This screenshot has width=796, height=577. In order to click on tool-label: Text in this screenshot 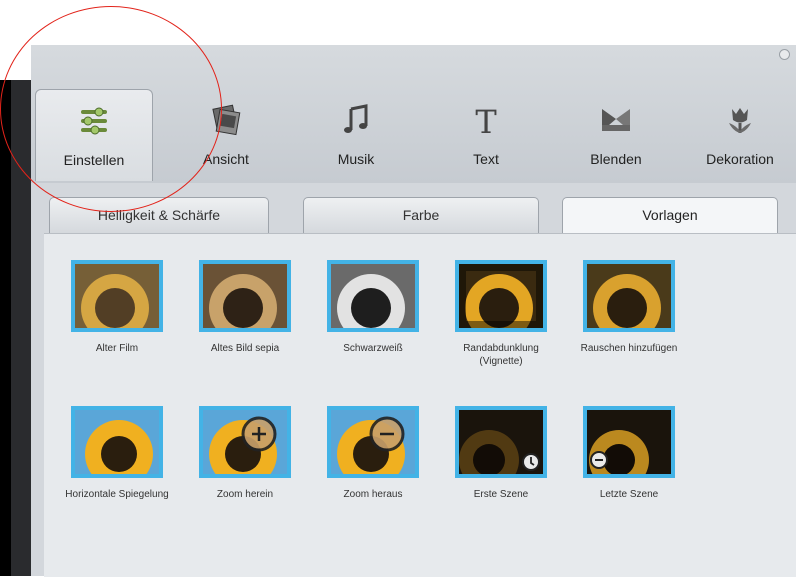, I will do `click(486, 159)`.